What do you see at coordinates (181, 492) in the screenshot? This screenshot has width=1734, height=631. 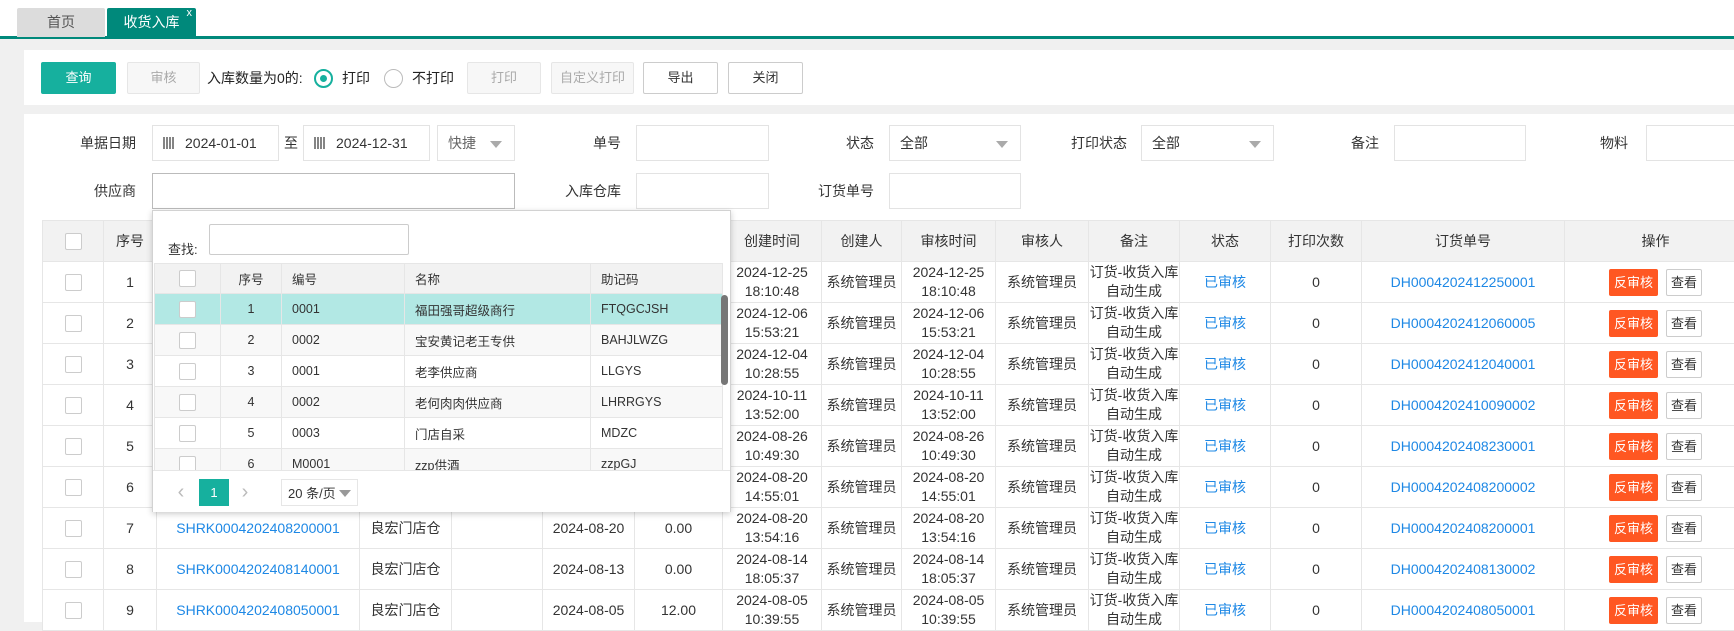 I see `prev-page-icon: ‹` at bounding box center [181, 492].